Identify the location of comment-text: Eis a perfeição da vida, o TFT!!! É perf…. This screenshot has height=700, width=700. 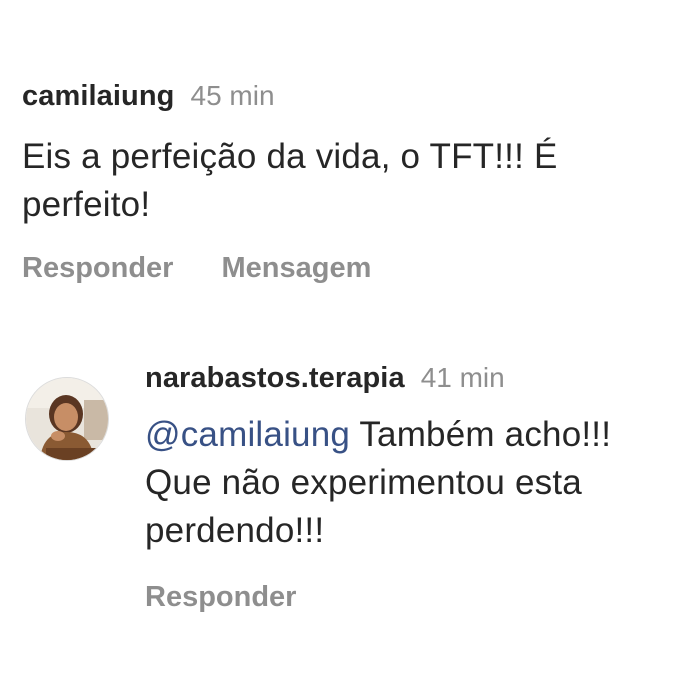
(290, 180).